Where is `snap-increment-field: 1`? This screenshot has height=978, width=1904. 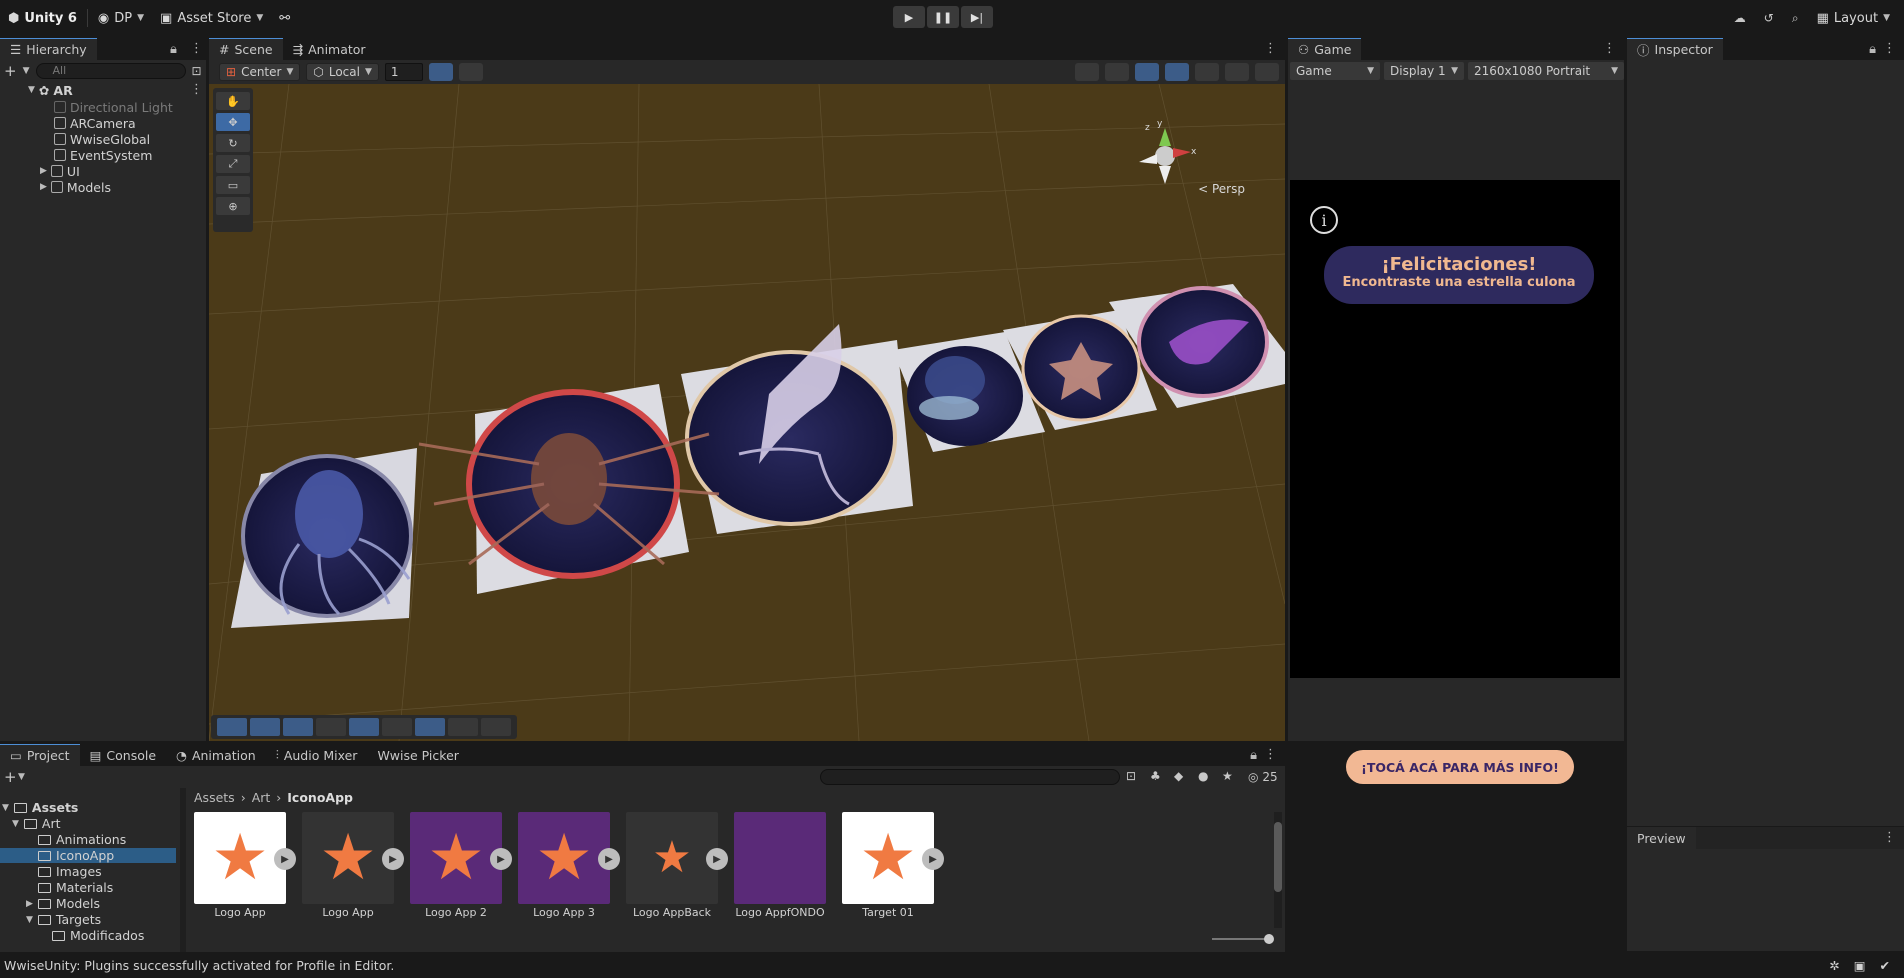
snap-increment-field: 1 is located at coordinates (403, 72).